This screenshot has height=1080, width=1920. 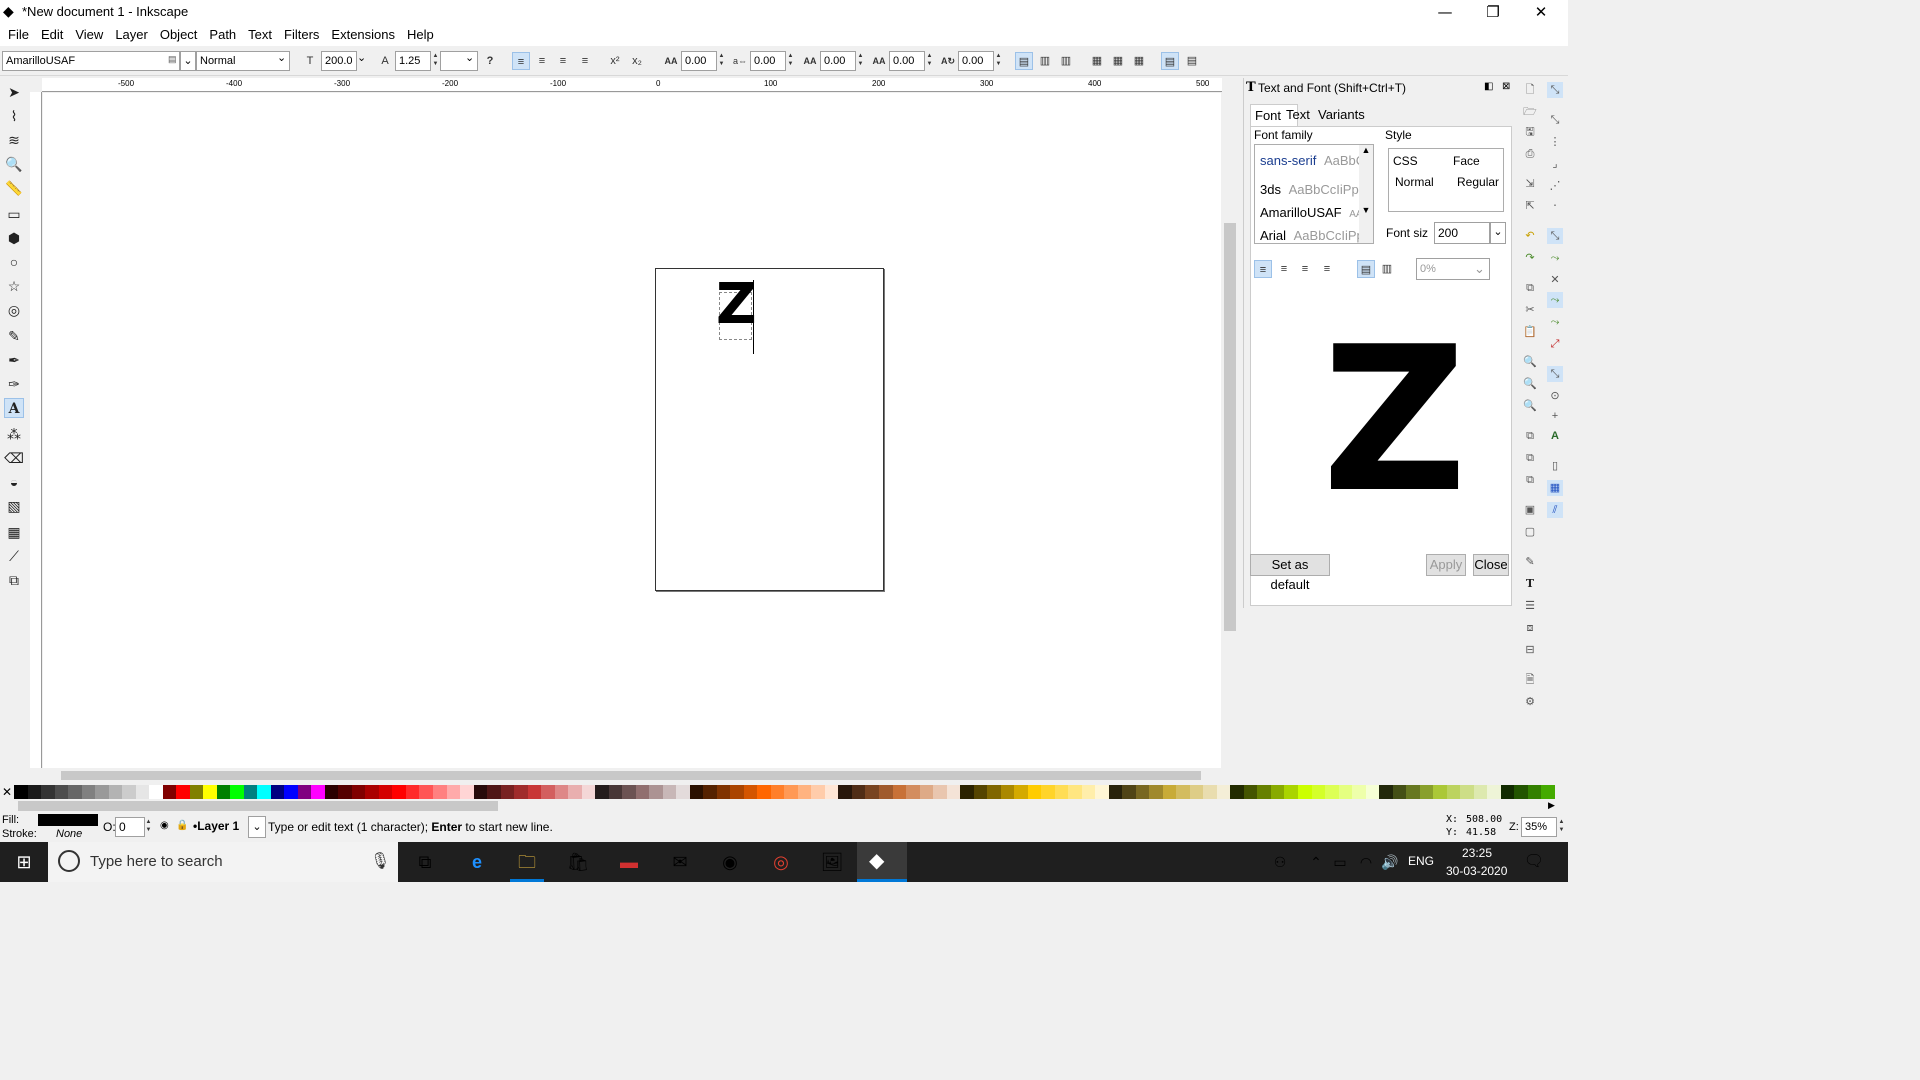 I want to click on panel-font-size-input: 200, so click(x=1462, y=233).